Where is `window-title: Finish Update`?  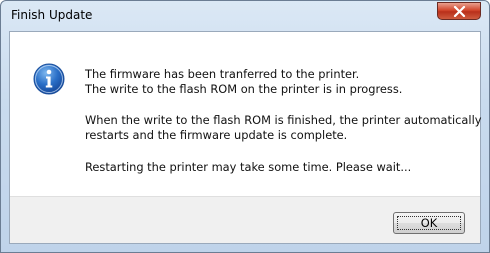 window-title: Finish Update is located at coordinates (52, 15).